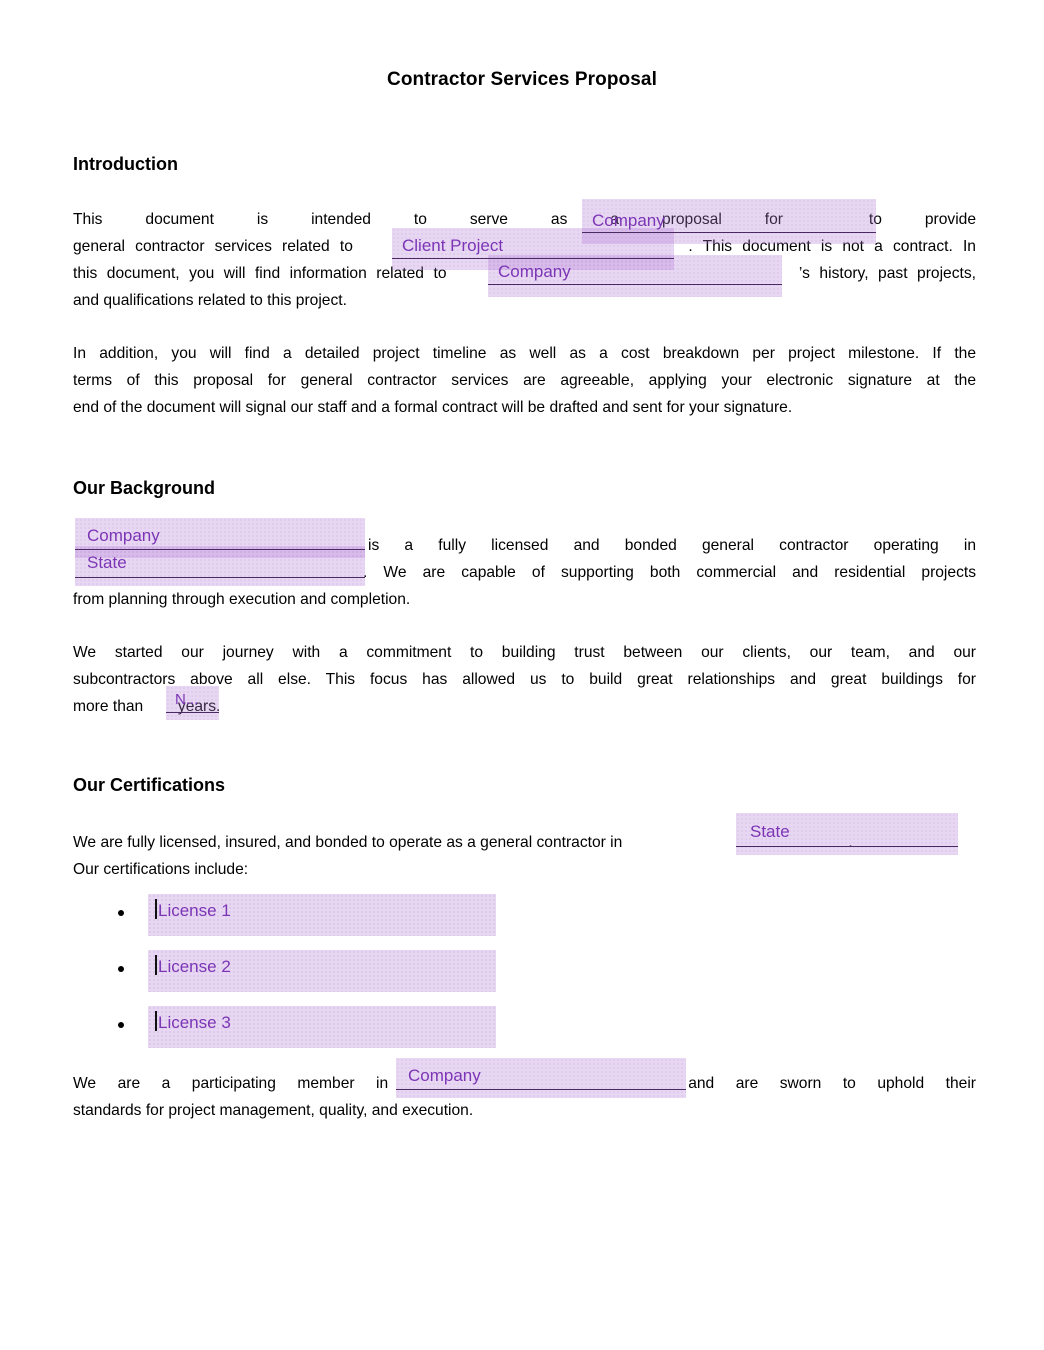  I want to click on list-item: License 1, so click(524, 916).